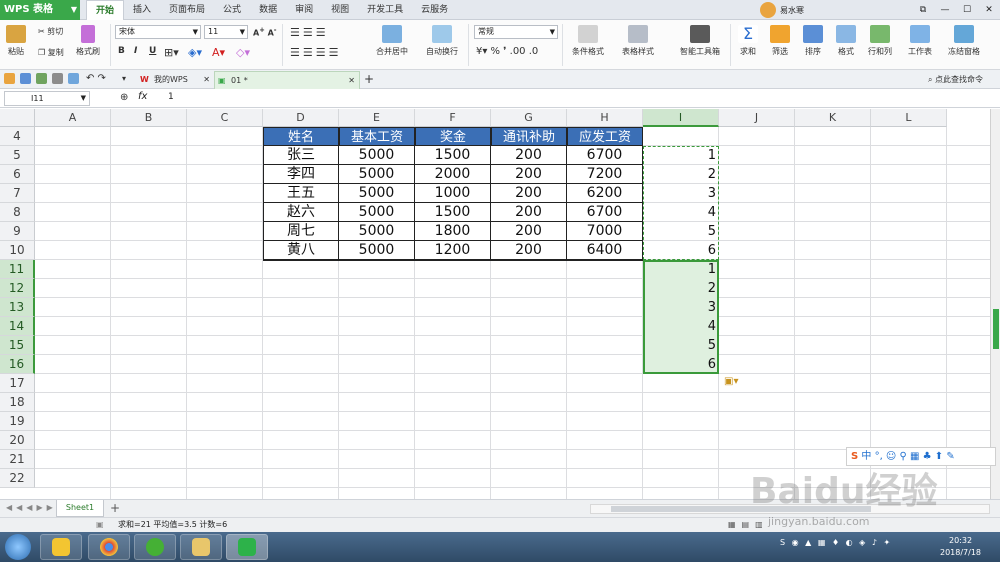  What do you see at coordinates (176, 80) in the screenshot?
I see `tab-my-wps: W 我的WPS ✕` at bounding box center [176, 80].